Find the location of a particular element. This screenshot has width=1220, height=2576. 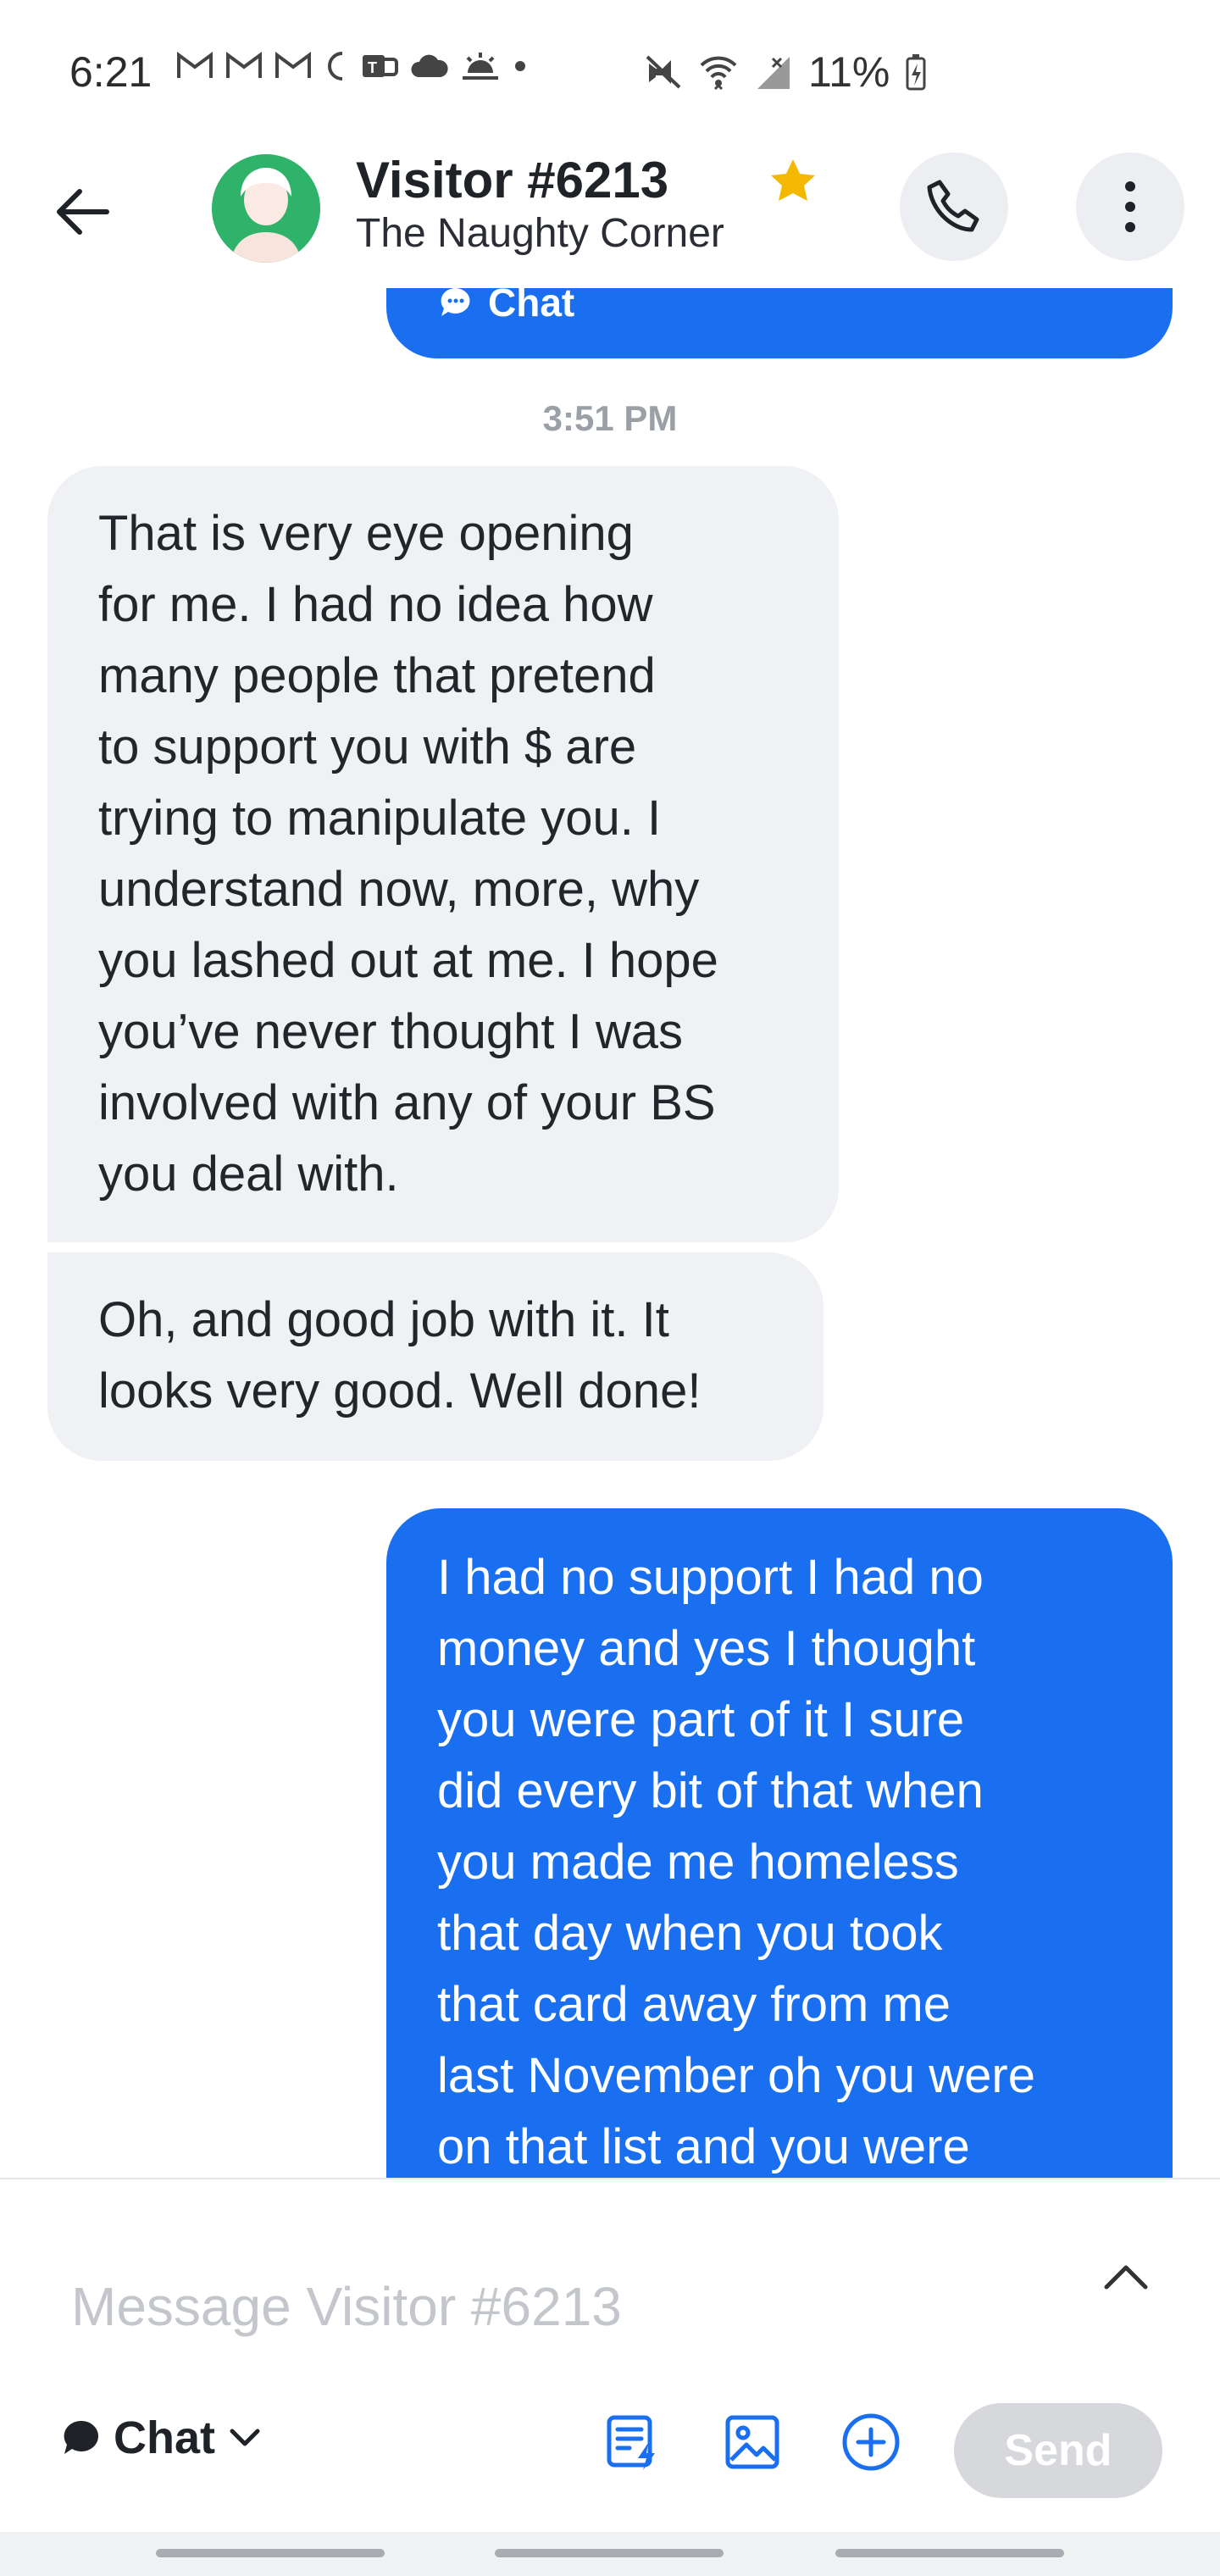

system-icons: 11% is located at coordinates (785, 72).